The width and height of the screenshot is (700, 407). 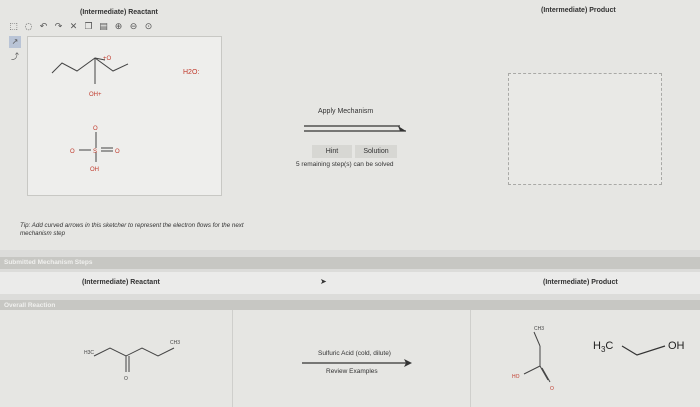 What do you see at coordinates (107, 59) in the screenshot?
I see `oxonium-label: +O` at bounding box center [107, 59].